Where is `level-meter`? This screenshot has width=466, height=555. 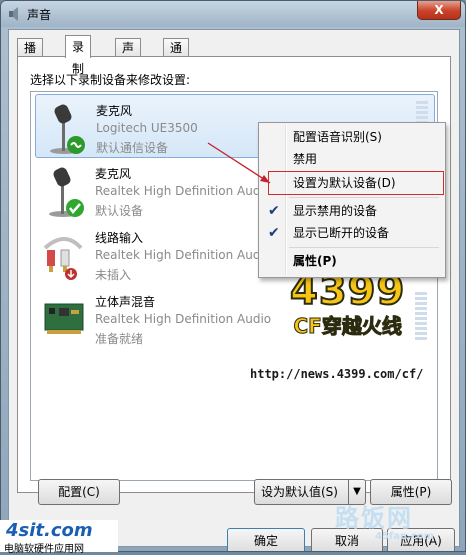 level-meter is located at coordinates (421, 317).